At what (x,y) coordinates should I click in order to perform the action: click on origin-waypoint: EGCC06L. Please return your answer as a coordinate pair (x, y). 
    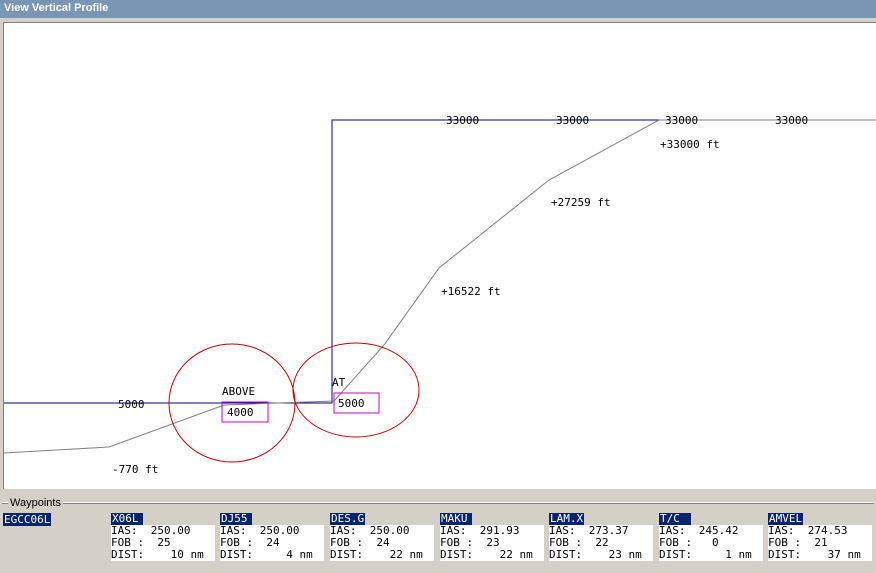
    Looking at the image, I should click on (27, 519).